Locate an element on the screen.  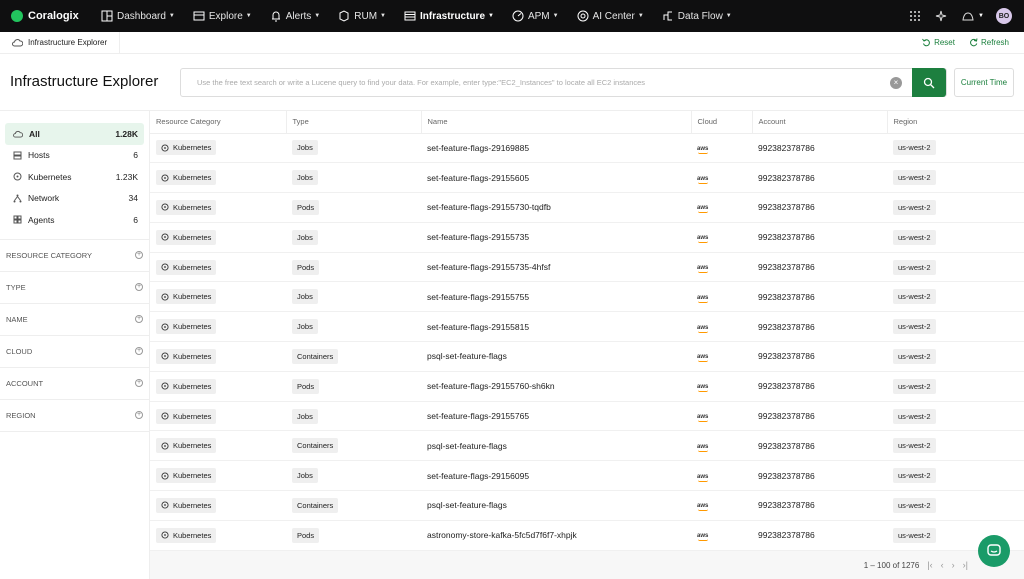
cell-name: set-feature-flags-29155730-tqdfb is located at coordinates (556, 207).